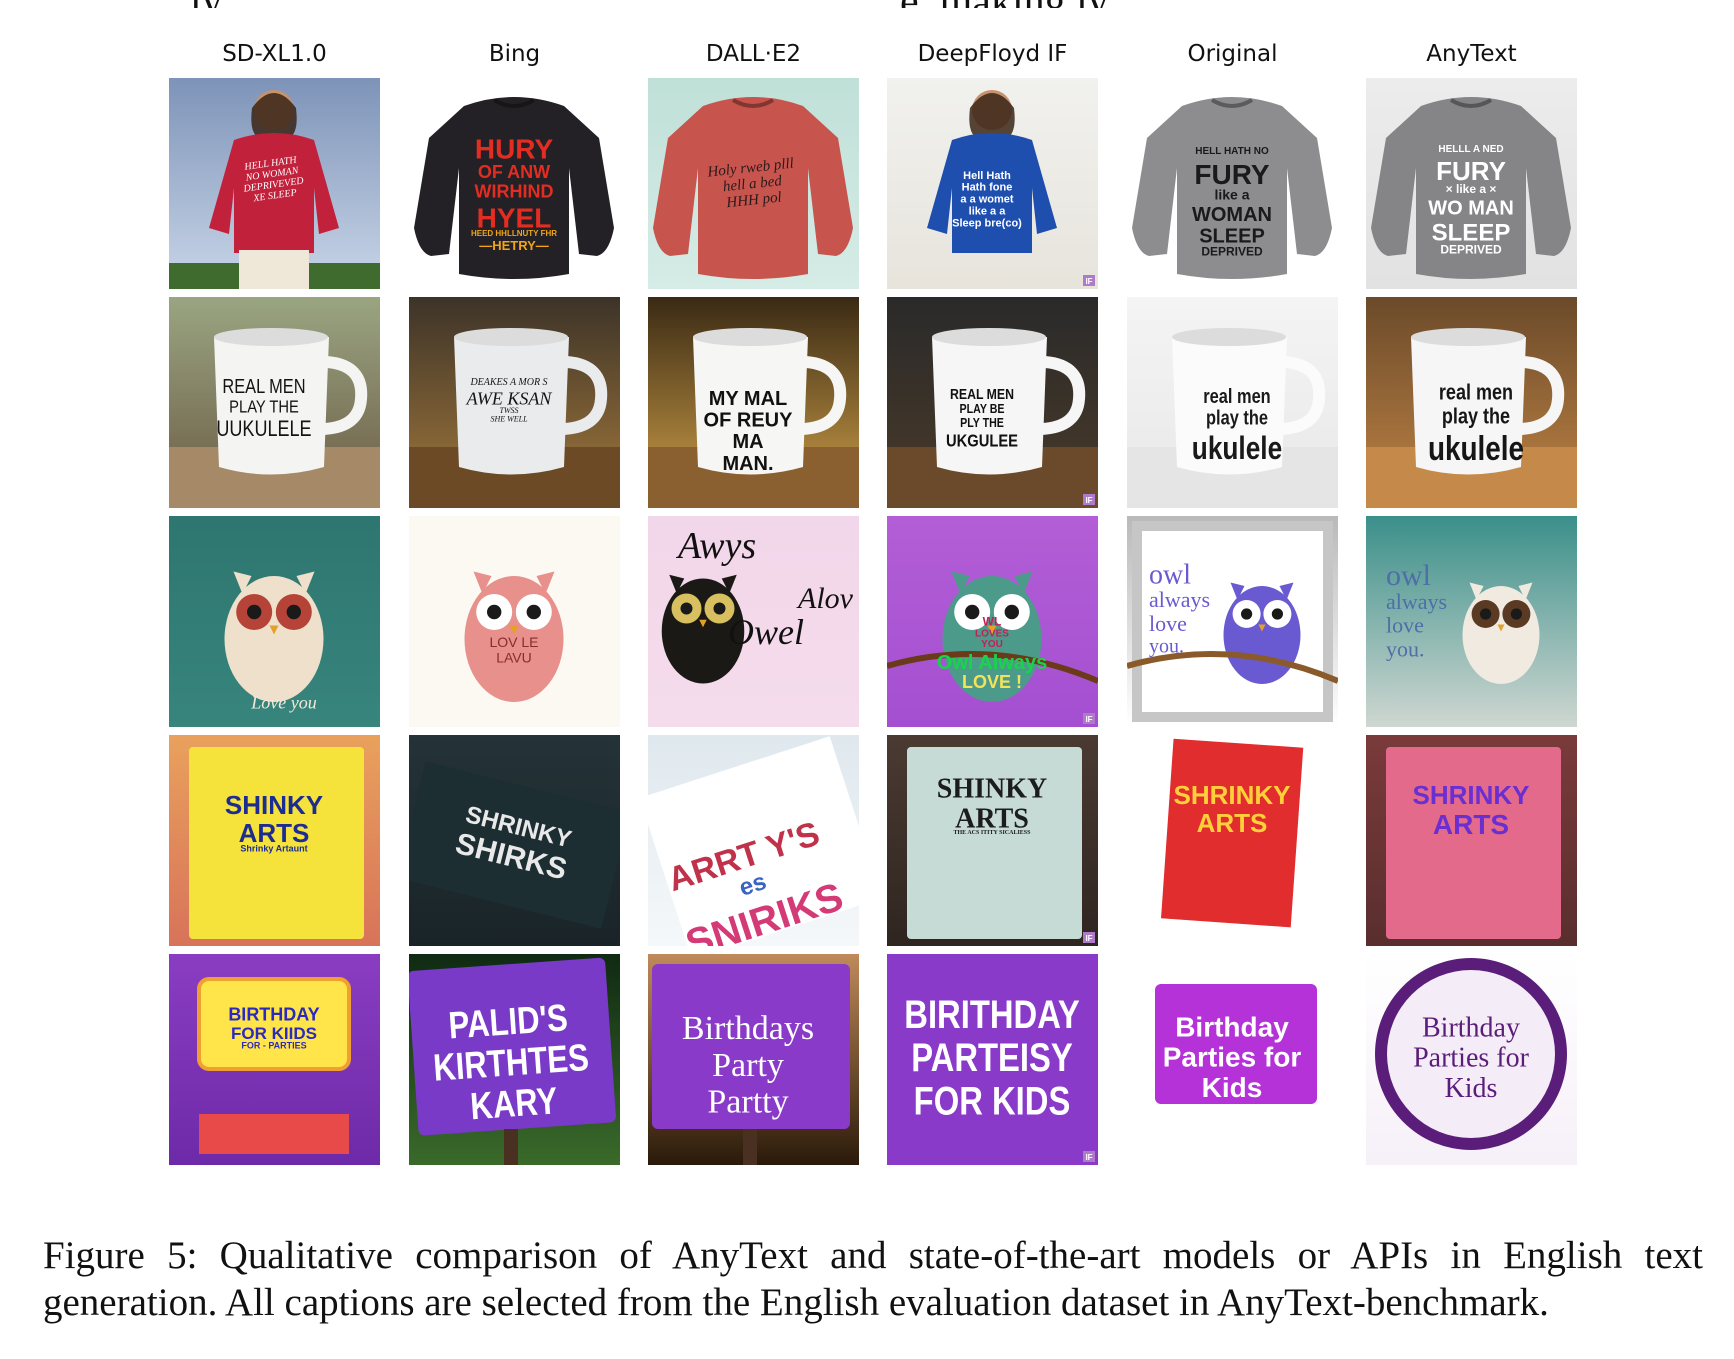 The height and width of the screenshot is (1359, 1734). What do you see at coordinates (514, 840) in the screenshot?
I see `image-book-bing: SHRINKY SHIRKS` at bounding box center [514, 840].